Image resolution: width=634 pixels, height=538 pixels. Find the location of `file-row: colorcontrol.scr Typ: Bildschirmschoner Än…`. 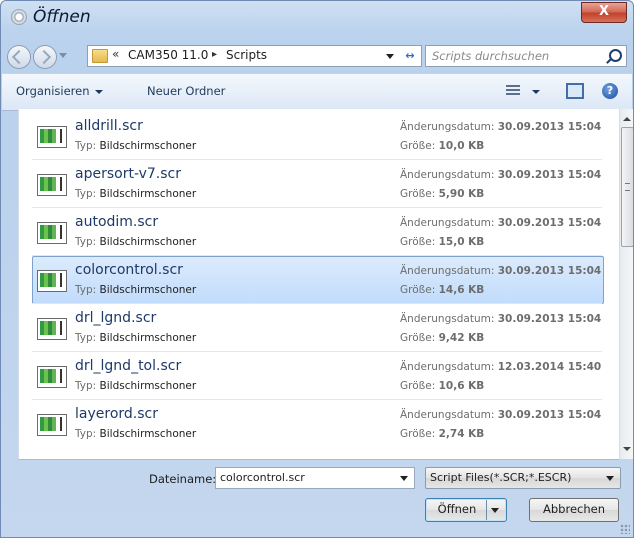

file-row: colorcontrol.scr Typ: Bildschirmschoner Än… is located at coordinates (318, 280).